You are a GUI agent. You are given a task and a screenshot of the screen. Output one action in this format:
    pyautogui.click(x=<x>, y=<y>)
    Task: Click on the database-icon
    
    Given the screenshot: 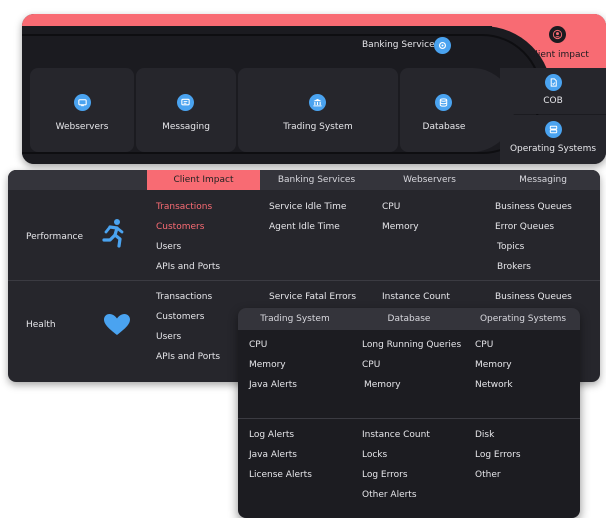 What is the action you would take?
    pyautogui.click(x=443, y=102)
    